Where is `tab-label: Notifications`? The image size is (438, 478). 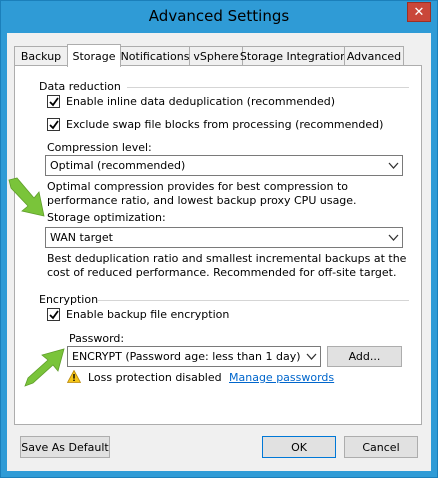
tab-label: Notifications is located at coordinates (155, 56).